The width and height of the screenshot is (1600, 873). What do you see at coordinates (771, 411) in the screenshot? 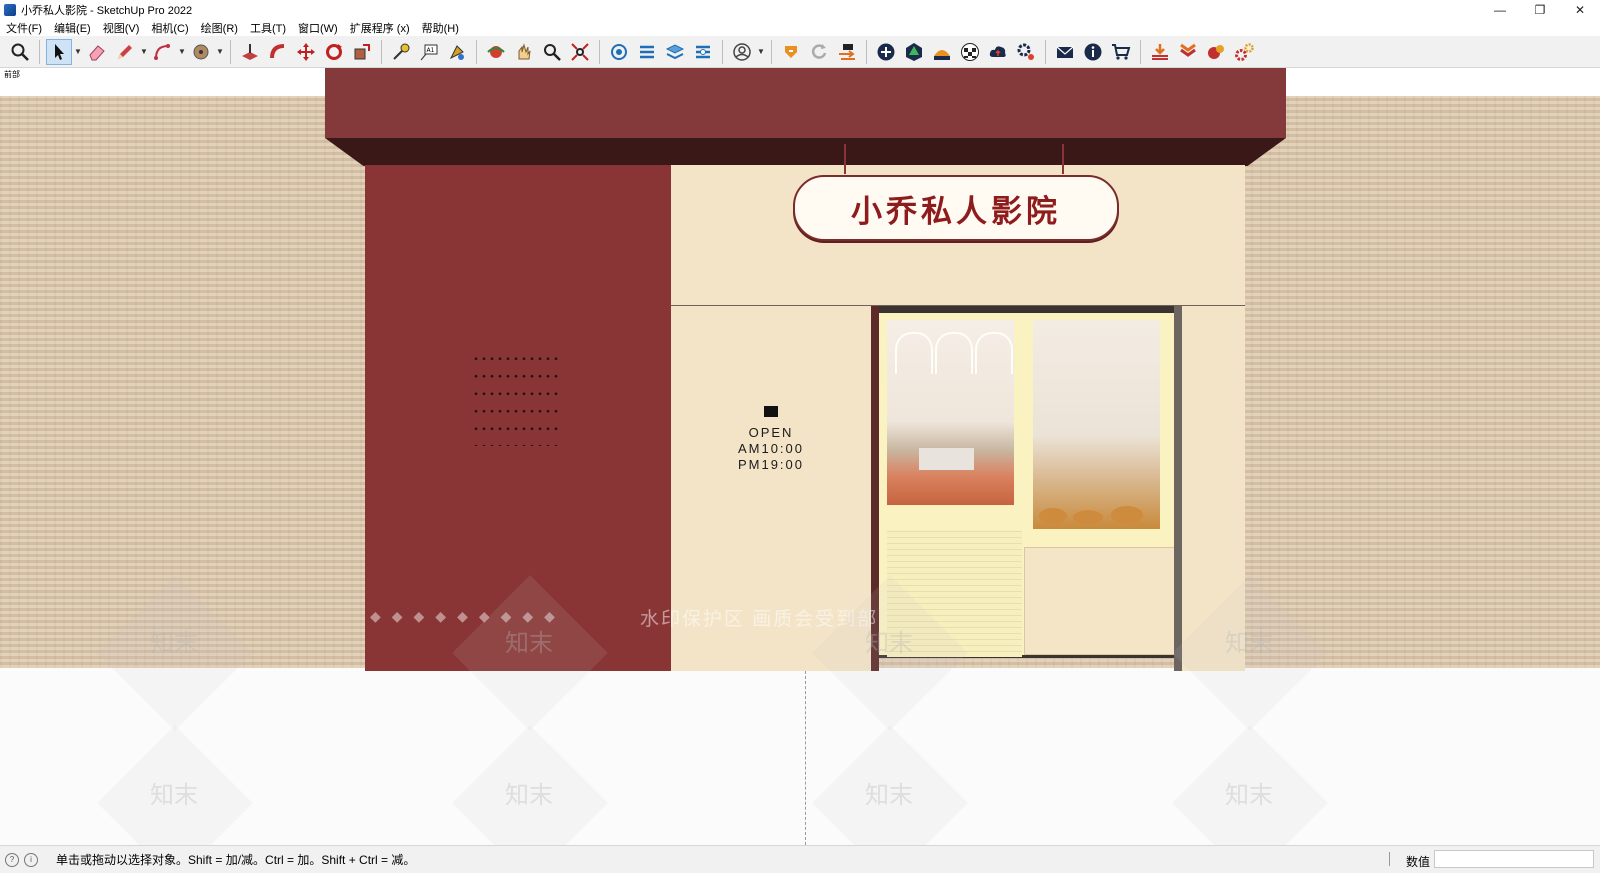
I see `sign-marker-square` at bounding box center [771, 411].